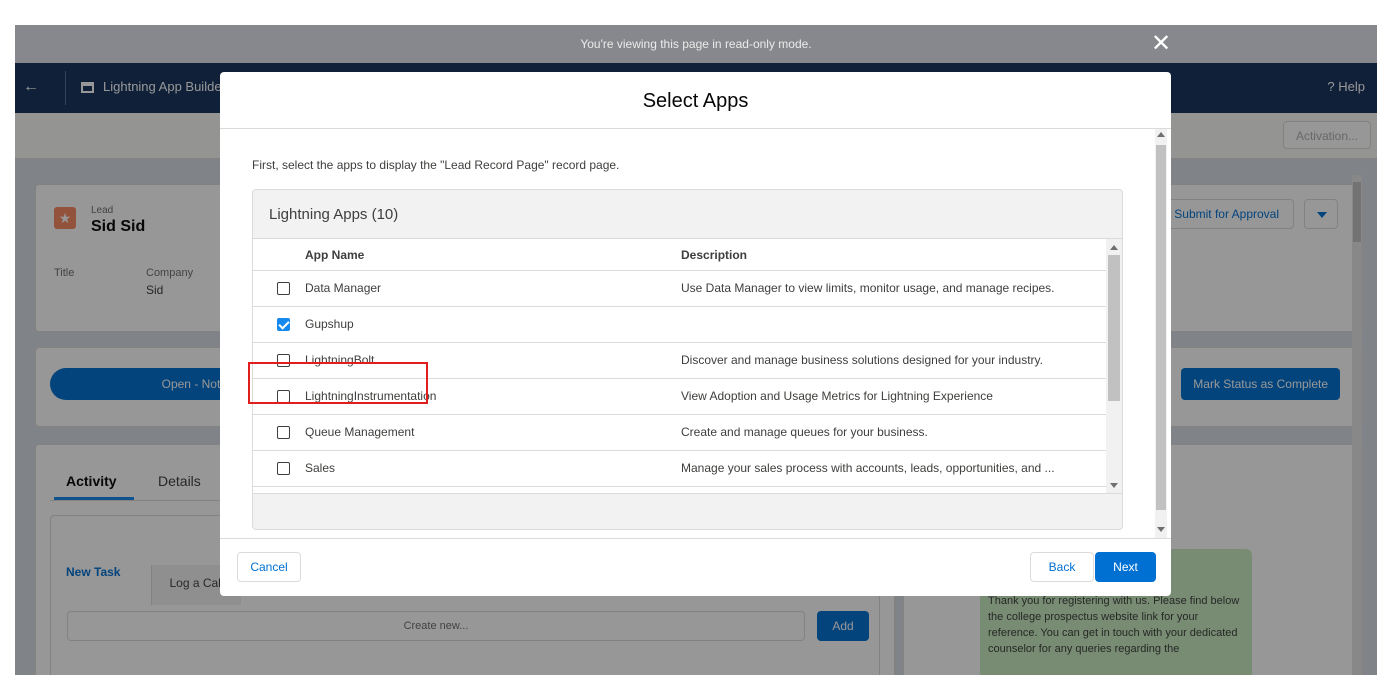 The image size is (1377, 686). Describe the element at coordinates (335, 255) in the screenshot. I see `column-header-app-name: App Name` at that location.